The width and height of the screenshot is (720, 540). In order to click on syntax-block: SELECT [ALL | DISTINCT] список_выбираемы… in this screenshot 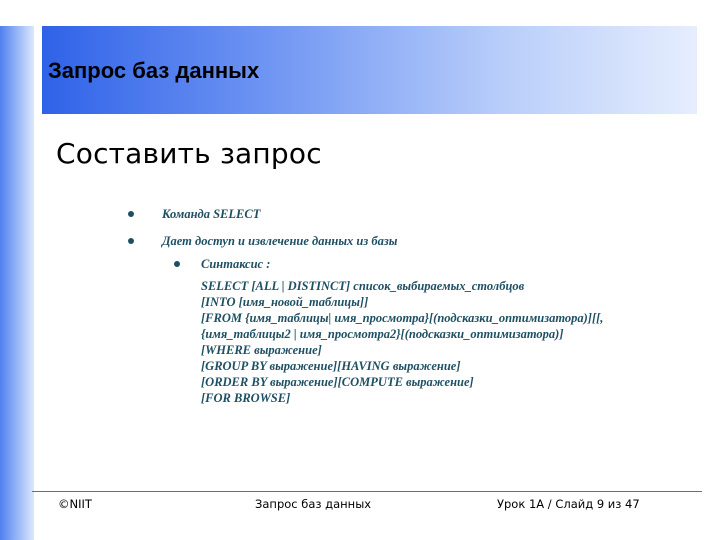, I will do `click(402, 342)`.